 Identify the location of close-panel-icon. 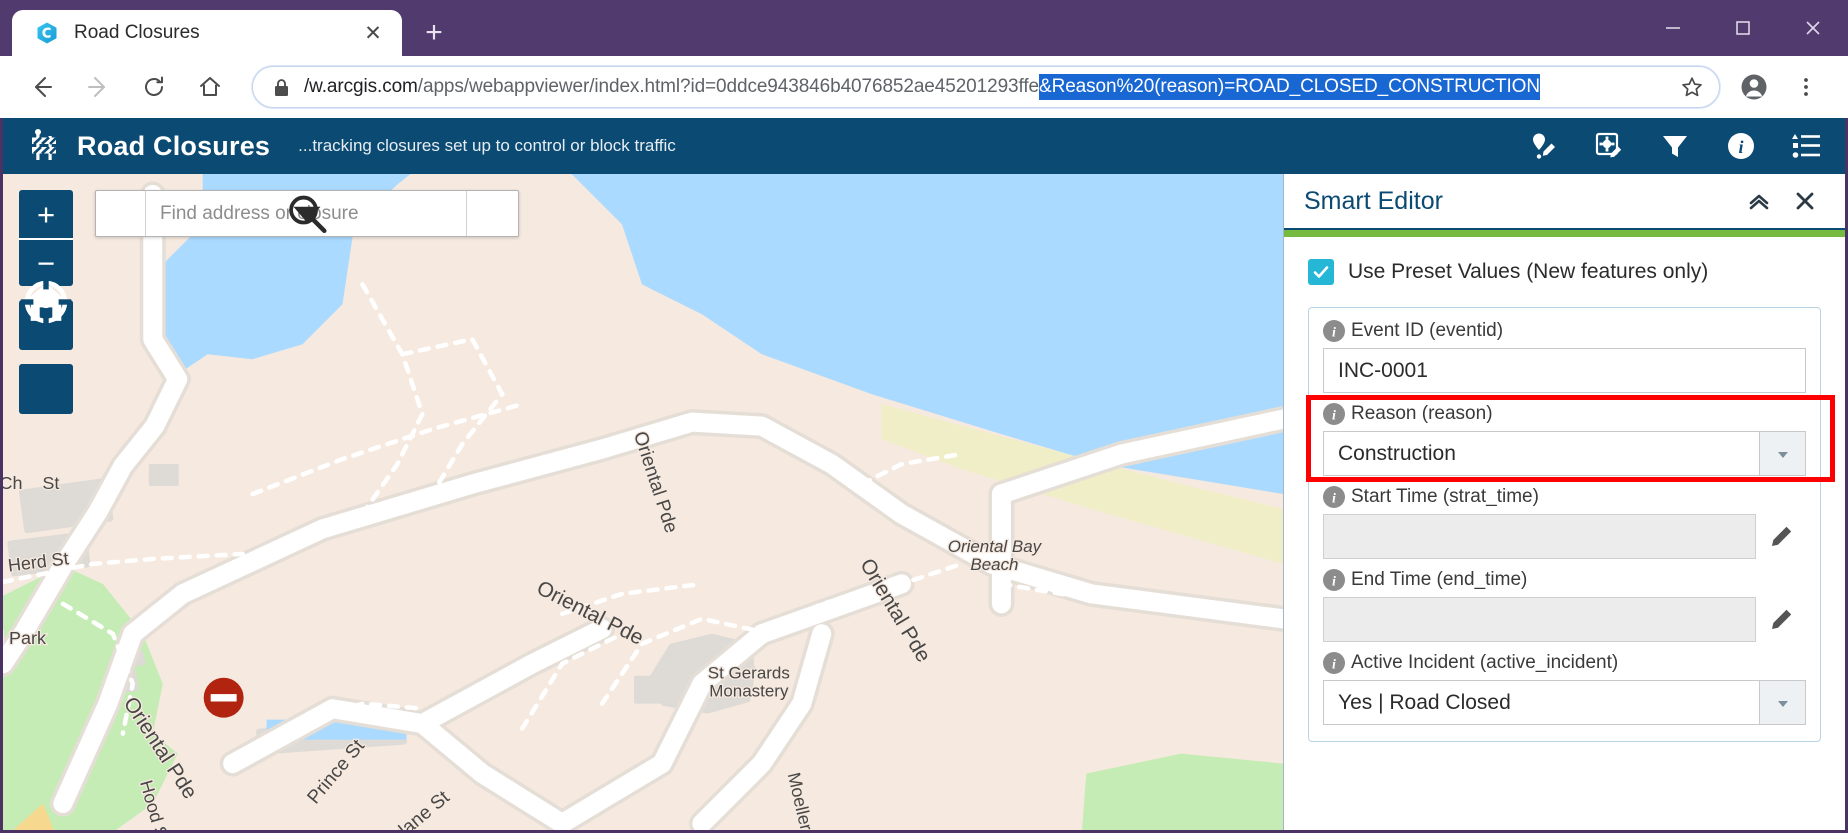
(1805, 201).